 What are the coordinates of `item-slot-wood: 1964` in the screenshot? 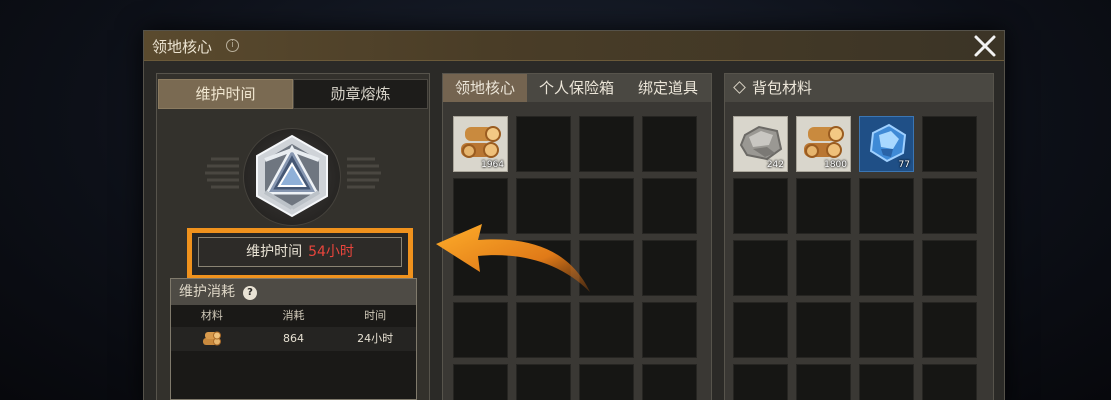 It's located at (480, 144).